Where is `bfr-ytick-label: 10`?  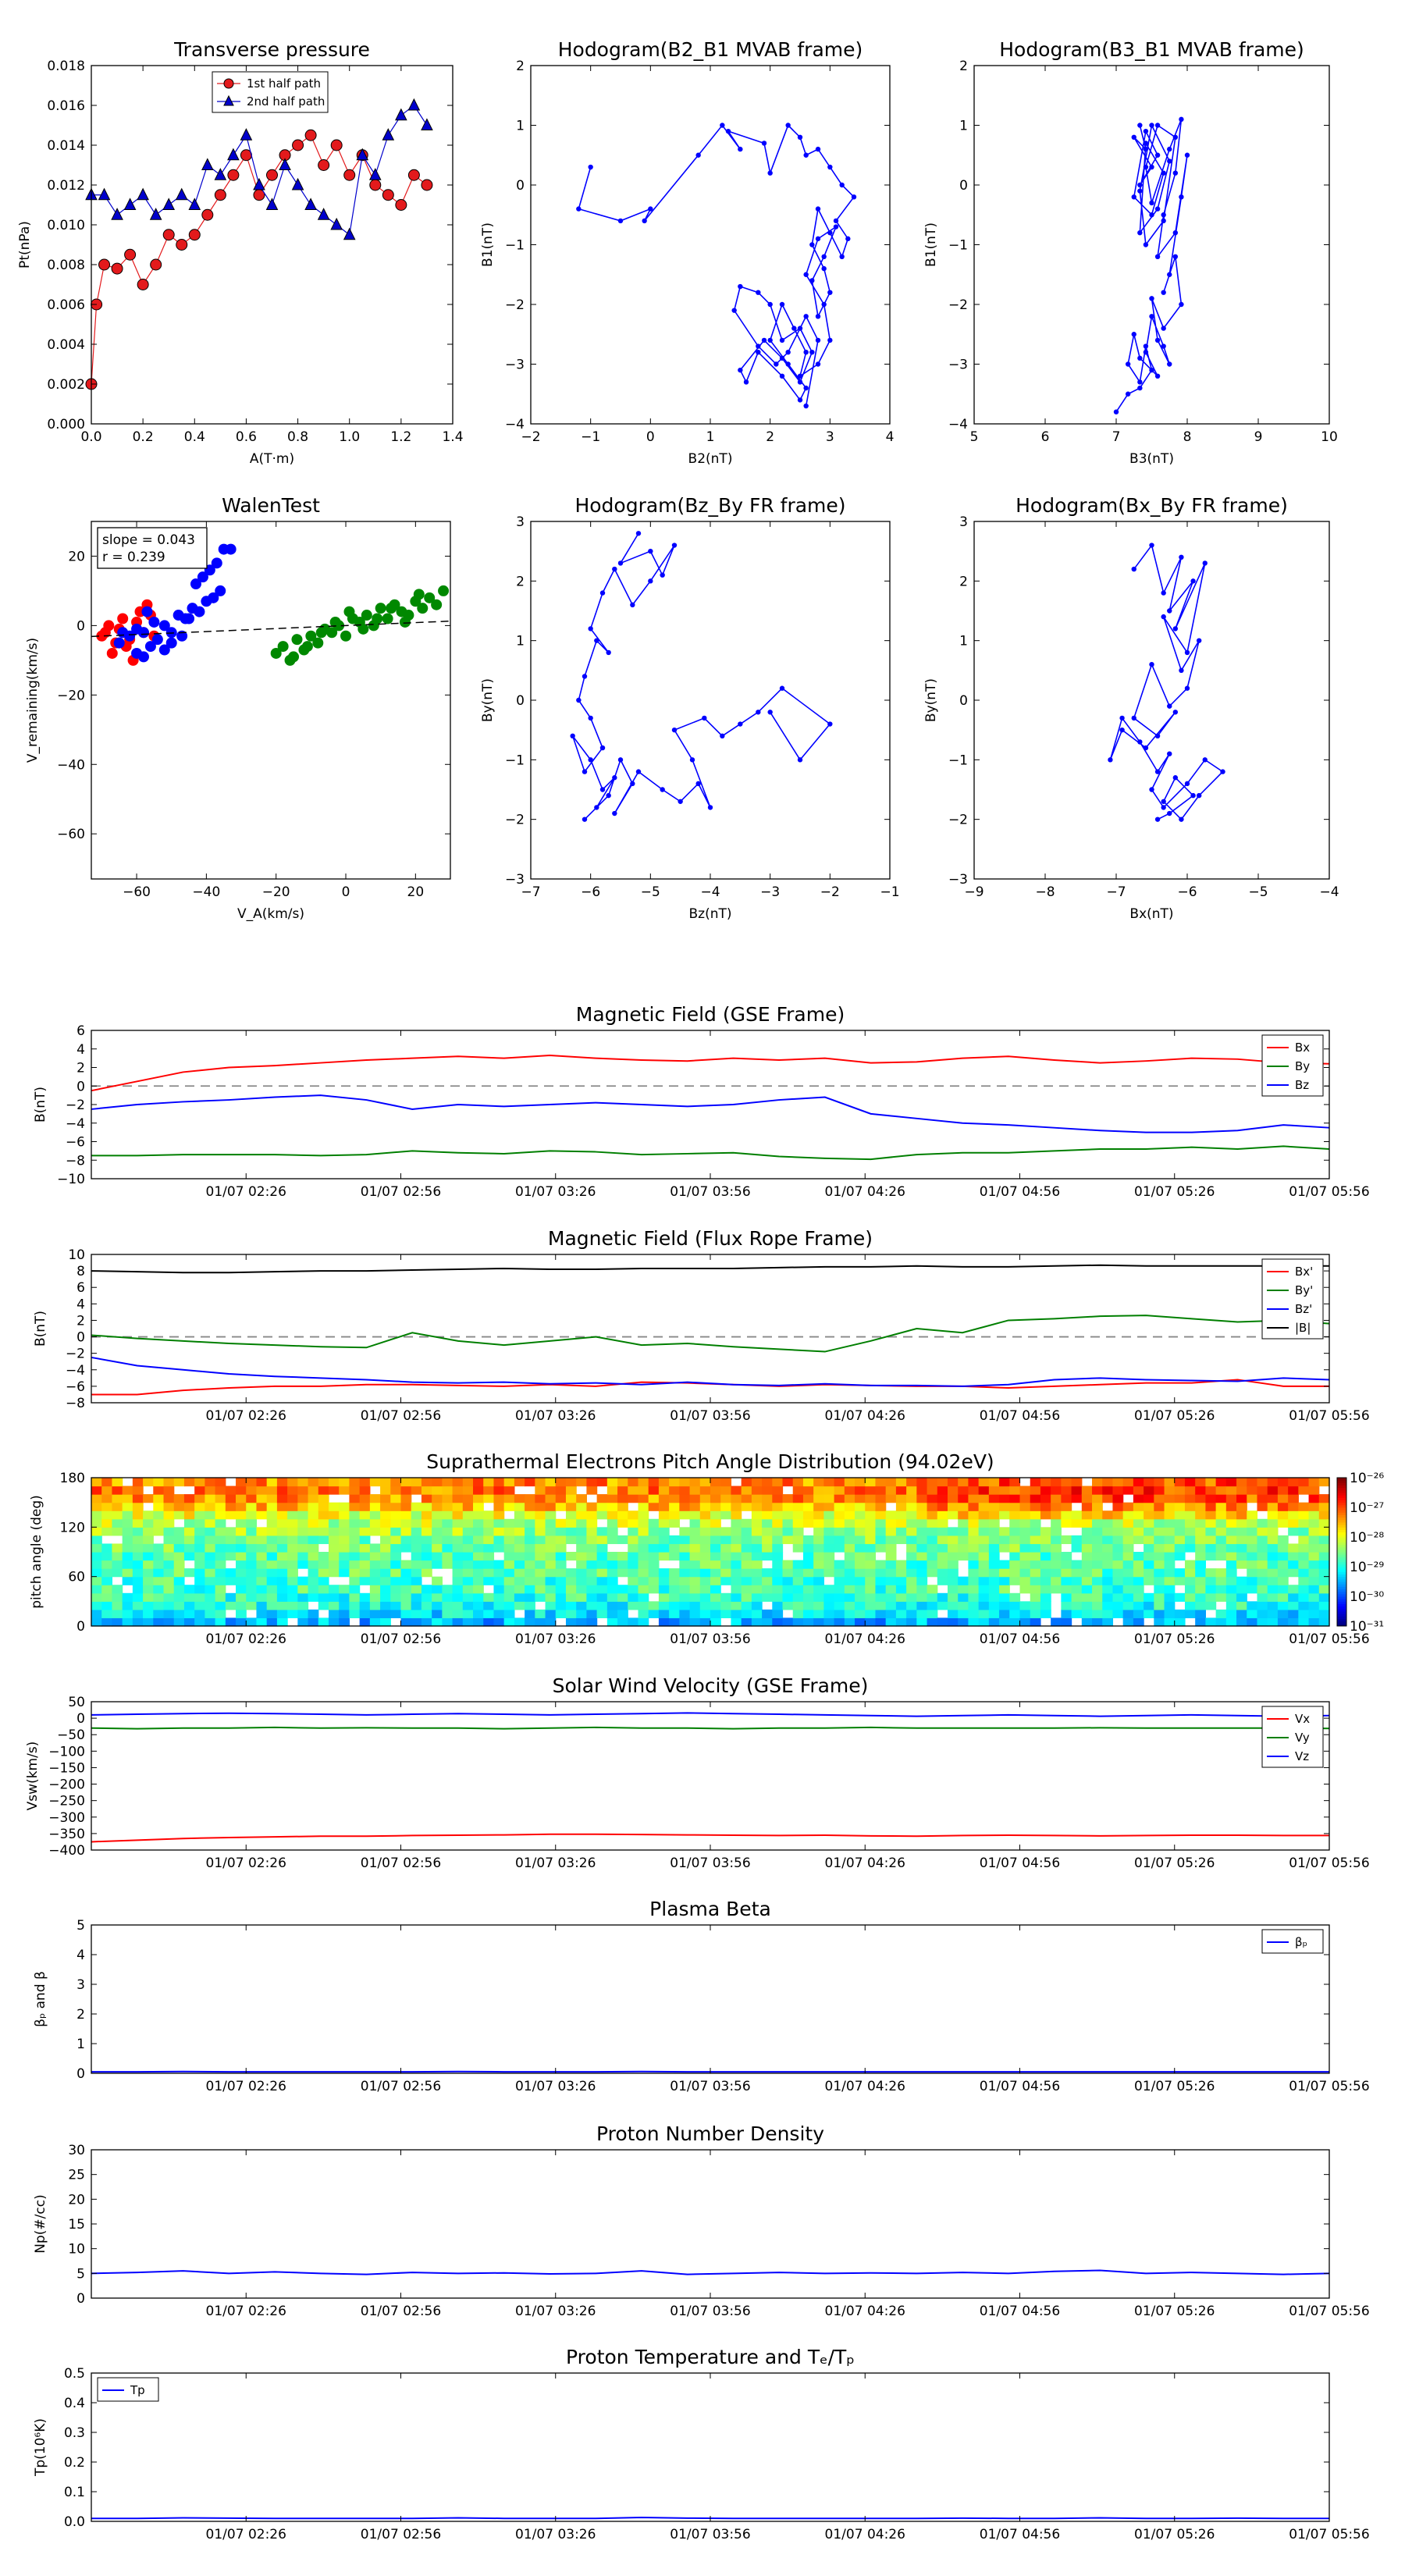 bfr-ytick-label: 10 is located at coordinates (76, 1255).